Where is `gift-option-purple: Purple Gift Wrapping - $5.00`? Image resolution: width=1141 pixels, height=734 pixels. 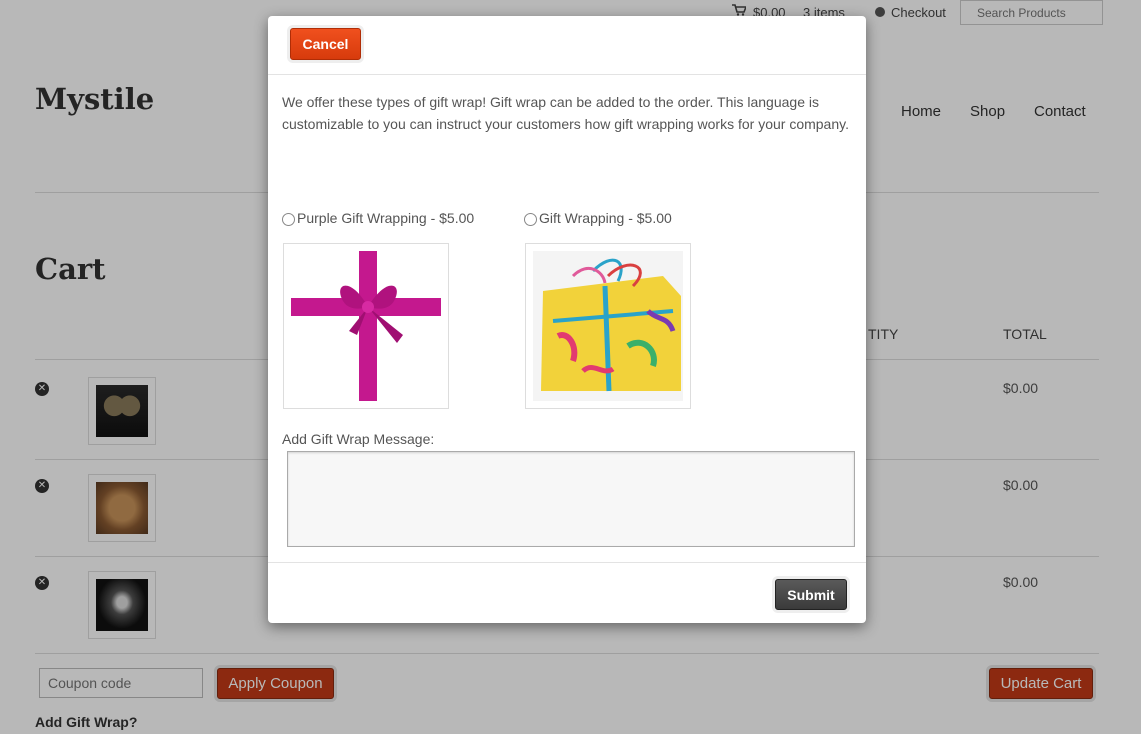 gift-option-purple: Purple Gift Wrapping - $5.00 is located at coordinates (378, 217).